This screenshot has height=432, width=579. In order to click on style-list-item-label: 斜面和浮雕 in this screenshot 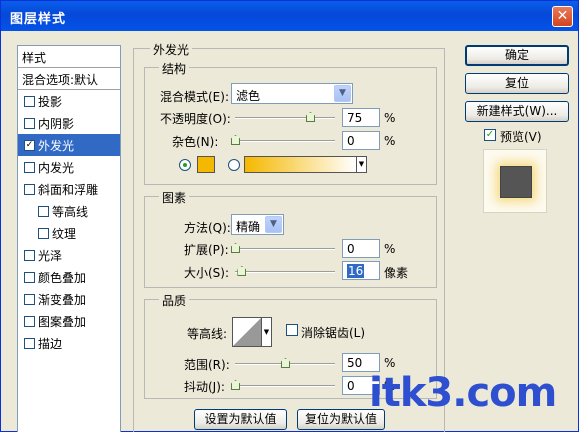, I will do `click(68, 190)`.